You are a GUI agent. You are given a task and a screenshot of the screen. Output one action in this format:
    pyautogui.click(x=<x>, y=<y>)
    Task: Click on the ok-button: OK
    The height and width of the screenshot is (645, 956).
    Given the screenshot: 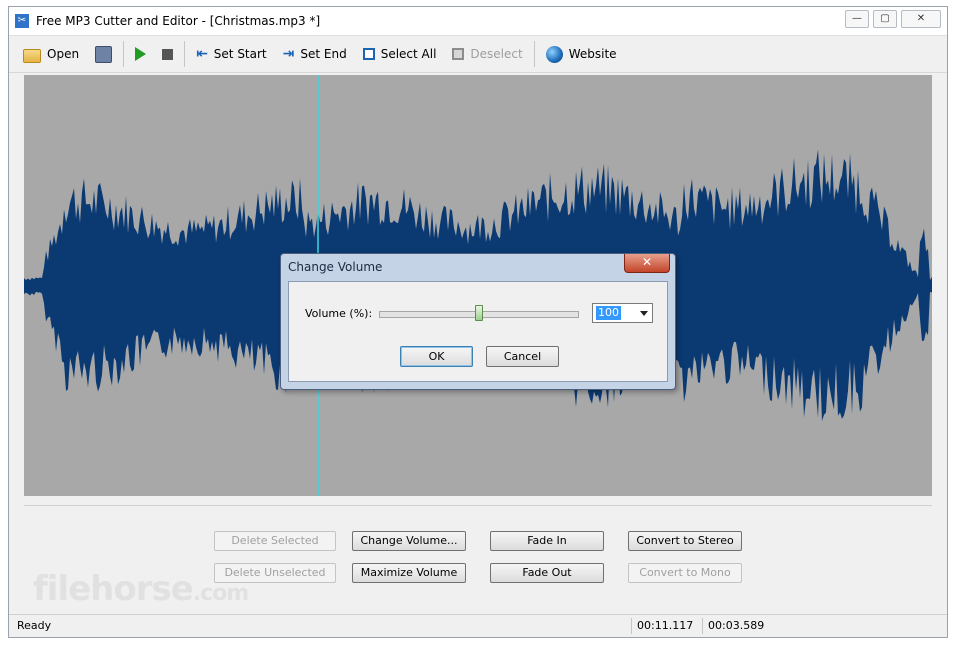 What is the action you would take?
    pyautogui.click(x=436, y=356)
    